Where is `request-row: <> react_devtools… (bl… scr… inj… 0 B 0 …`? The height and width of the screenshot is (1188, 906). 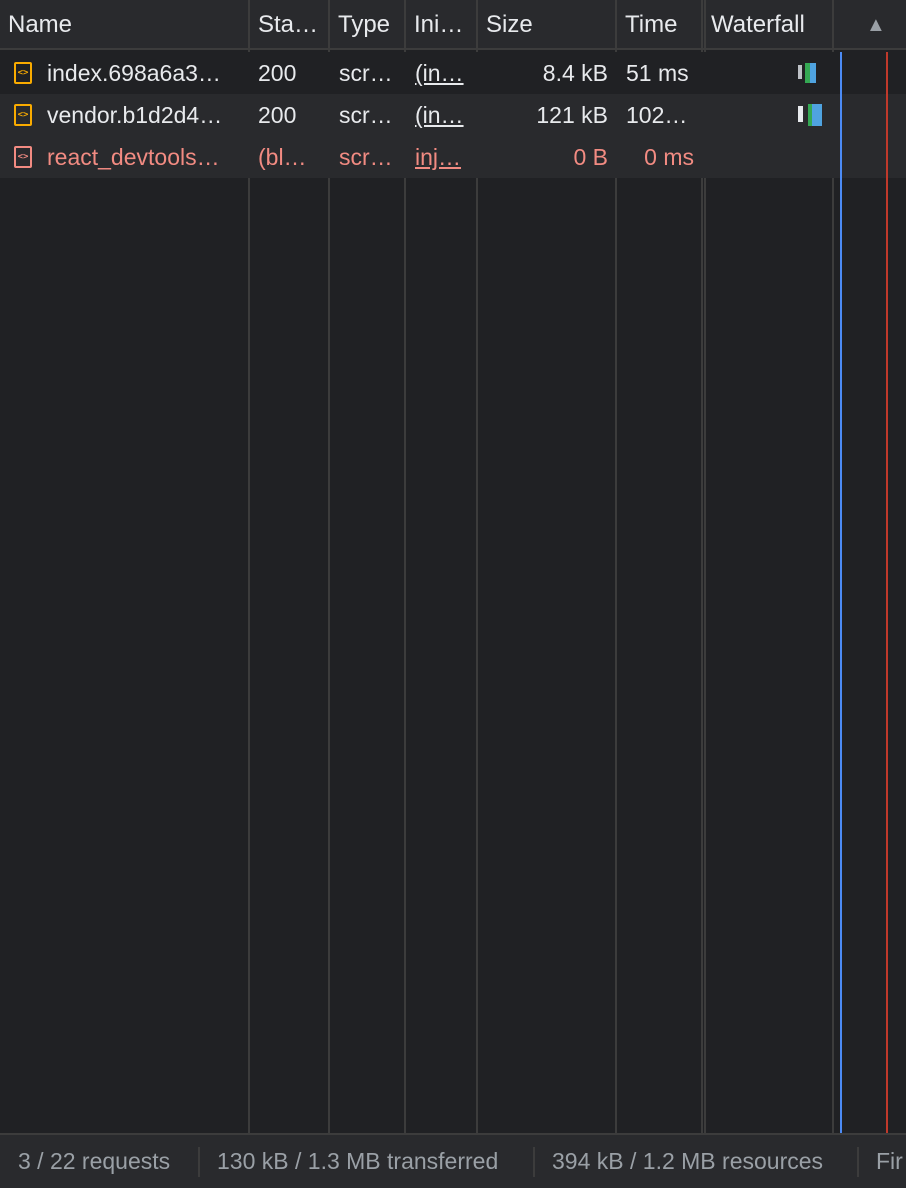 request-row: <> react_devtools… (bl… scr… inj… 0 B 0 … is located at coordinates (453, 157).